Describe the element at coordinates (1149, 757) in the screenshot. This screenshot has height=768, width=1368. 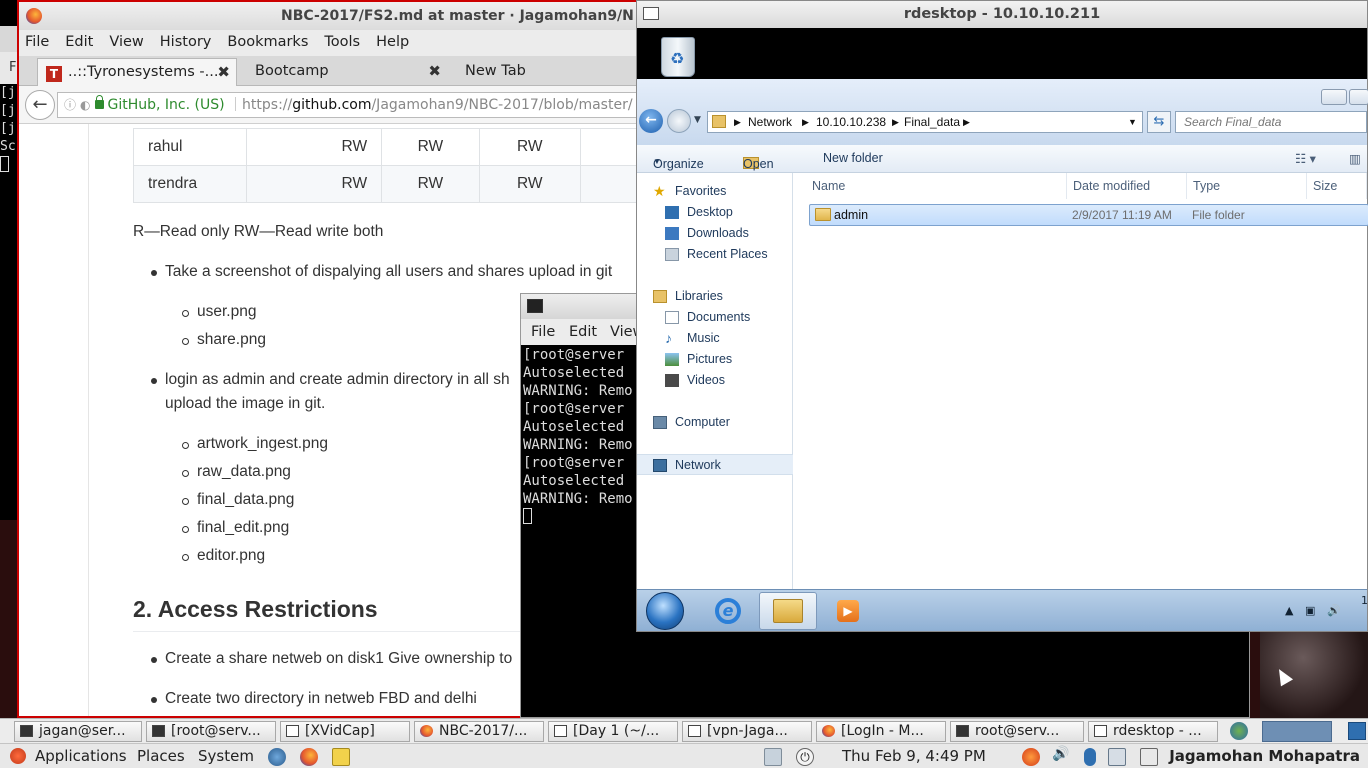
I see `battery-icon` at that location.